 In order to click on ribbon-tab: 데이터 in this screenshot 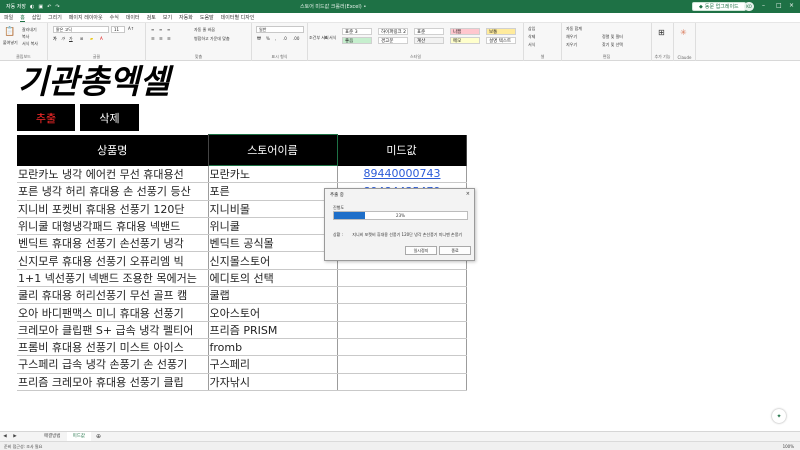, I will do `click(133, 17)`.